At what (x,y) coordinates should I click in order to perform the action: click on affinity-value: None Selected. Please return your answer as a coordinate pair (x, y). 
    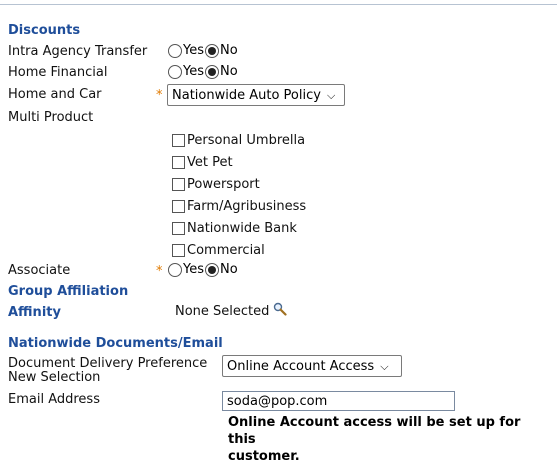
    Looking at the image, I should click on (222, 311).